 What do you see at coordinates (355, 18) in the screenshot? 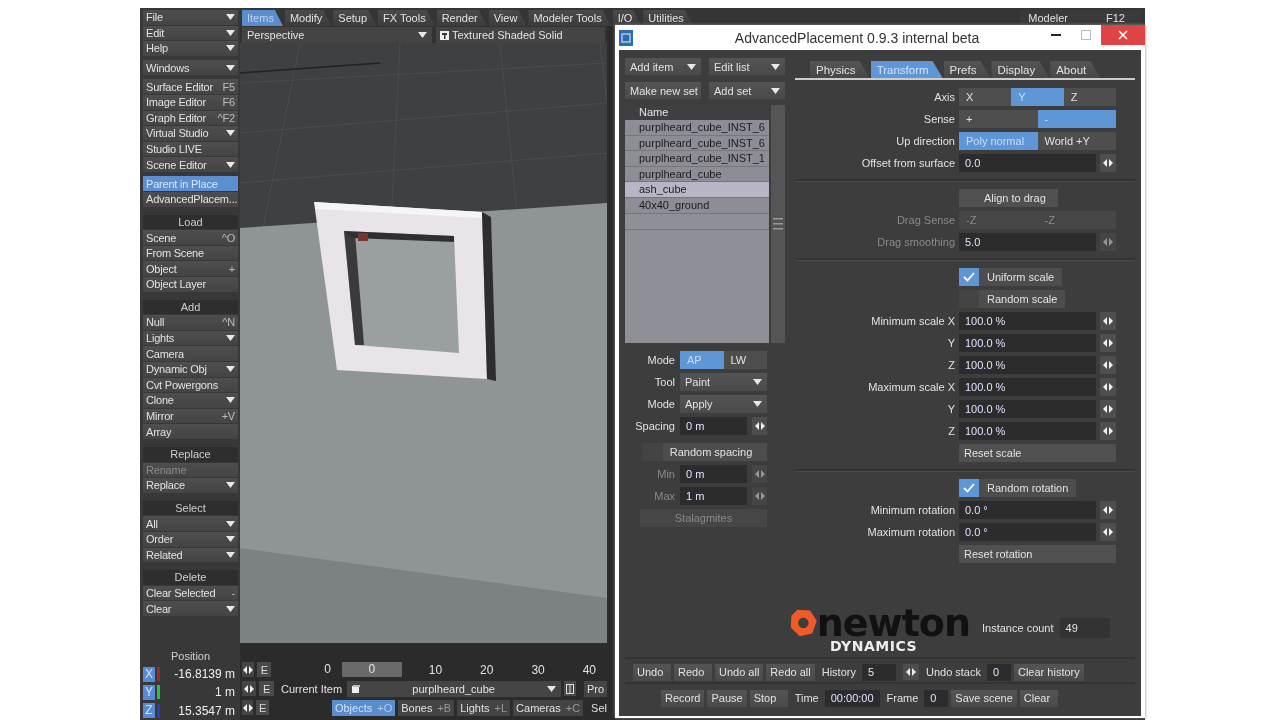
I see `tab: Setup` at bounding box center [355, 18].